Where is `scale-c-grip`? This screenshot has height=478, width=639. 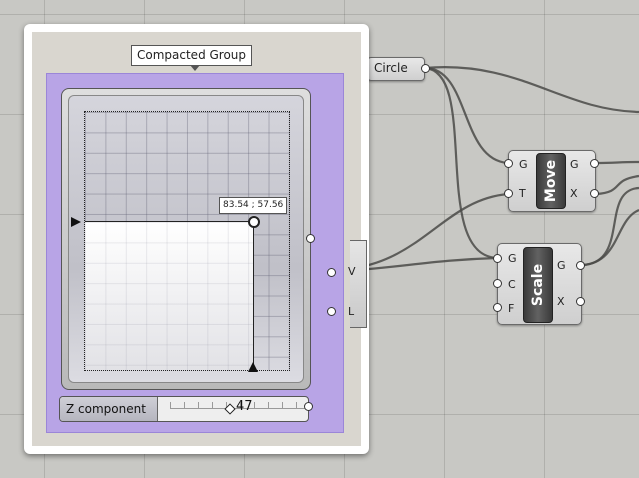 scale-c-grip is located at coordinates (497, 283).